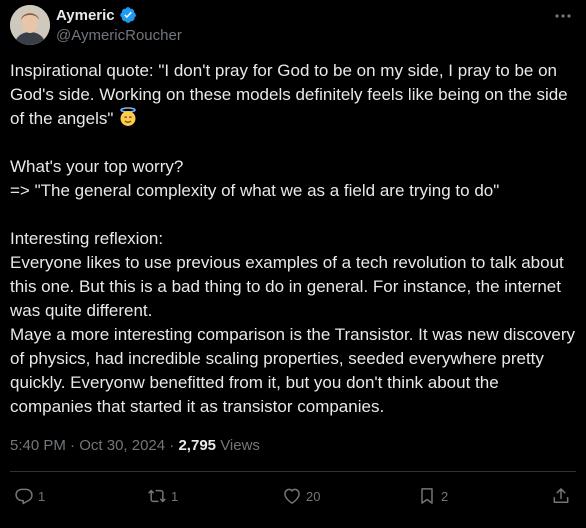 The height and width of the screenshot is (528, 586). Describe the element at coordinates (42, 496) in the screenshot. I see `reply-count: 1` at that location.